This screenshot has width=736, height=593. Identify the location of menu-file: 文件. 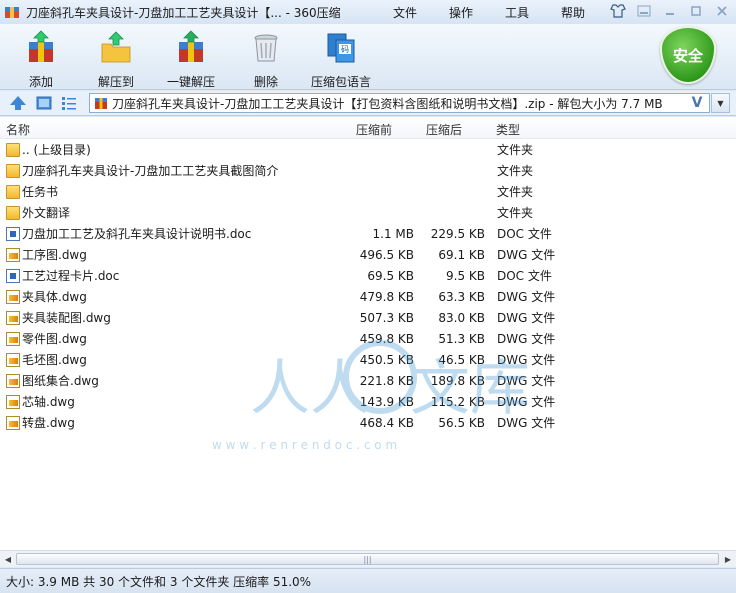
(405, 12).